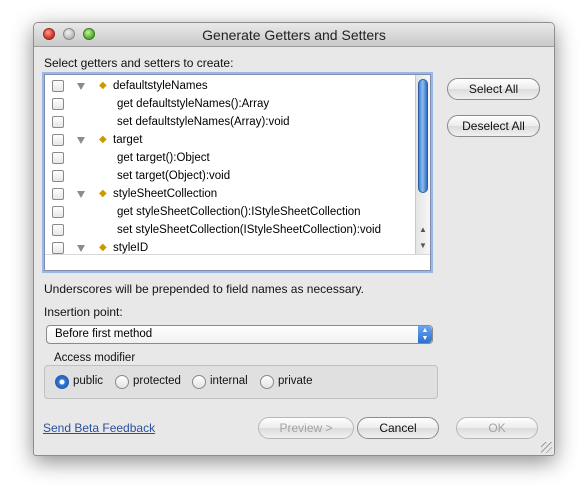 Image resolution: width=587 pixels, height=503 pixels. Describe the element at coordinates (425, 334) in the screenshot. I see `select-arrows-icon: ▲ ▼` at that location.